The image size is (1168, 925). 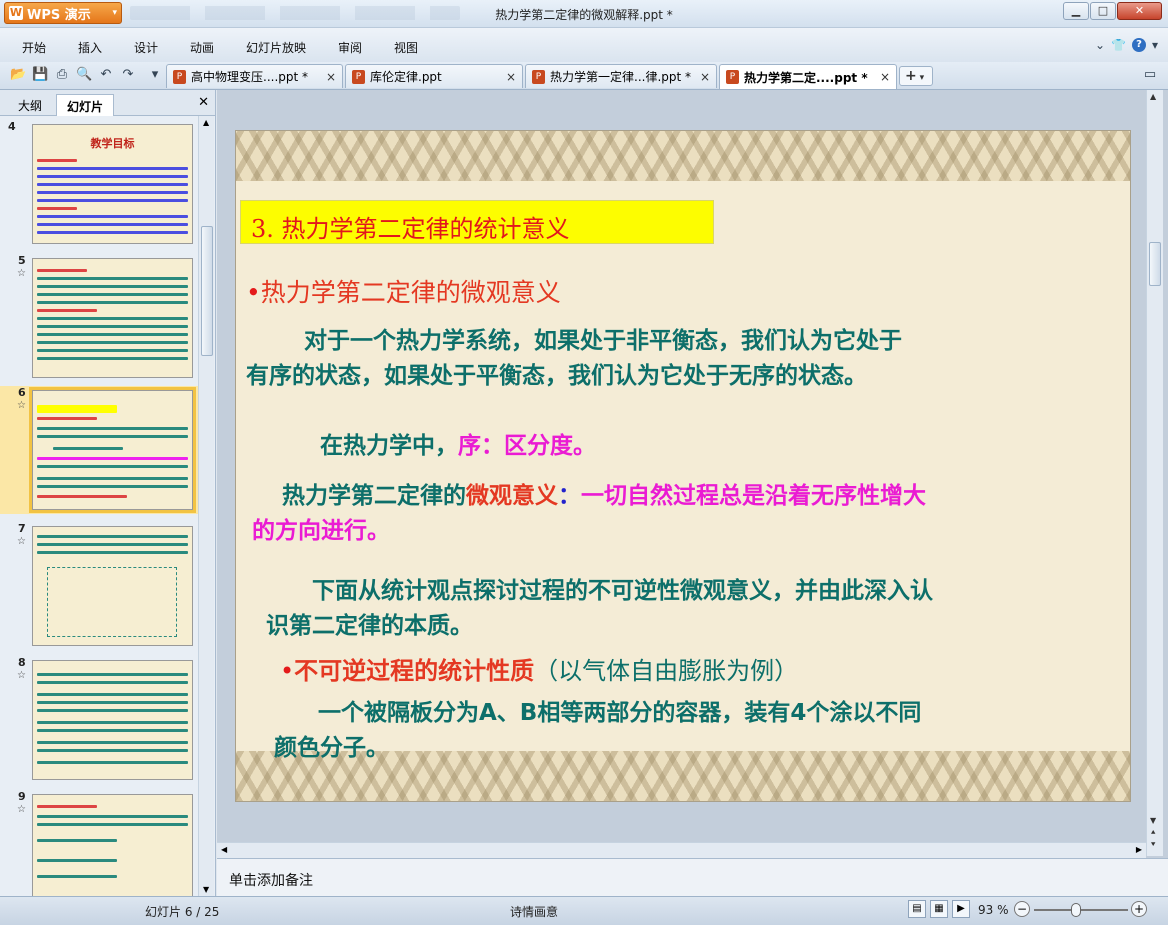 I want to click on doc-tab-1: P 高中物理变压....ppt * ×, so click(x=254, y=76).